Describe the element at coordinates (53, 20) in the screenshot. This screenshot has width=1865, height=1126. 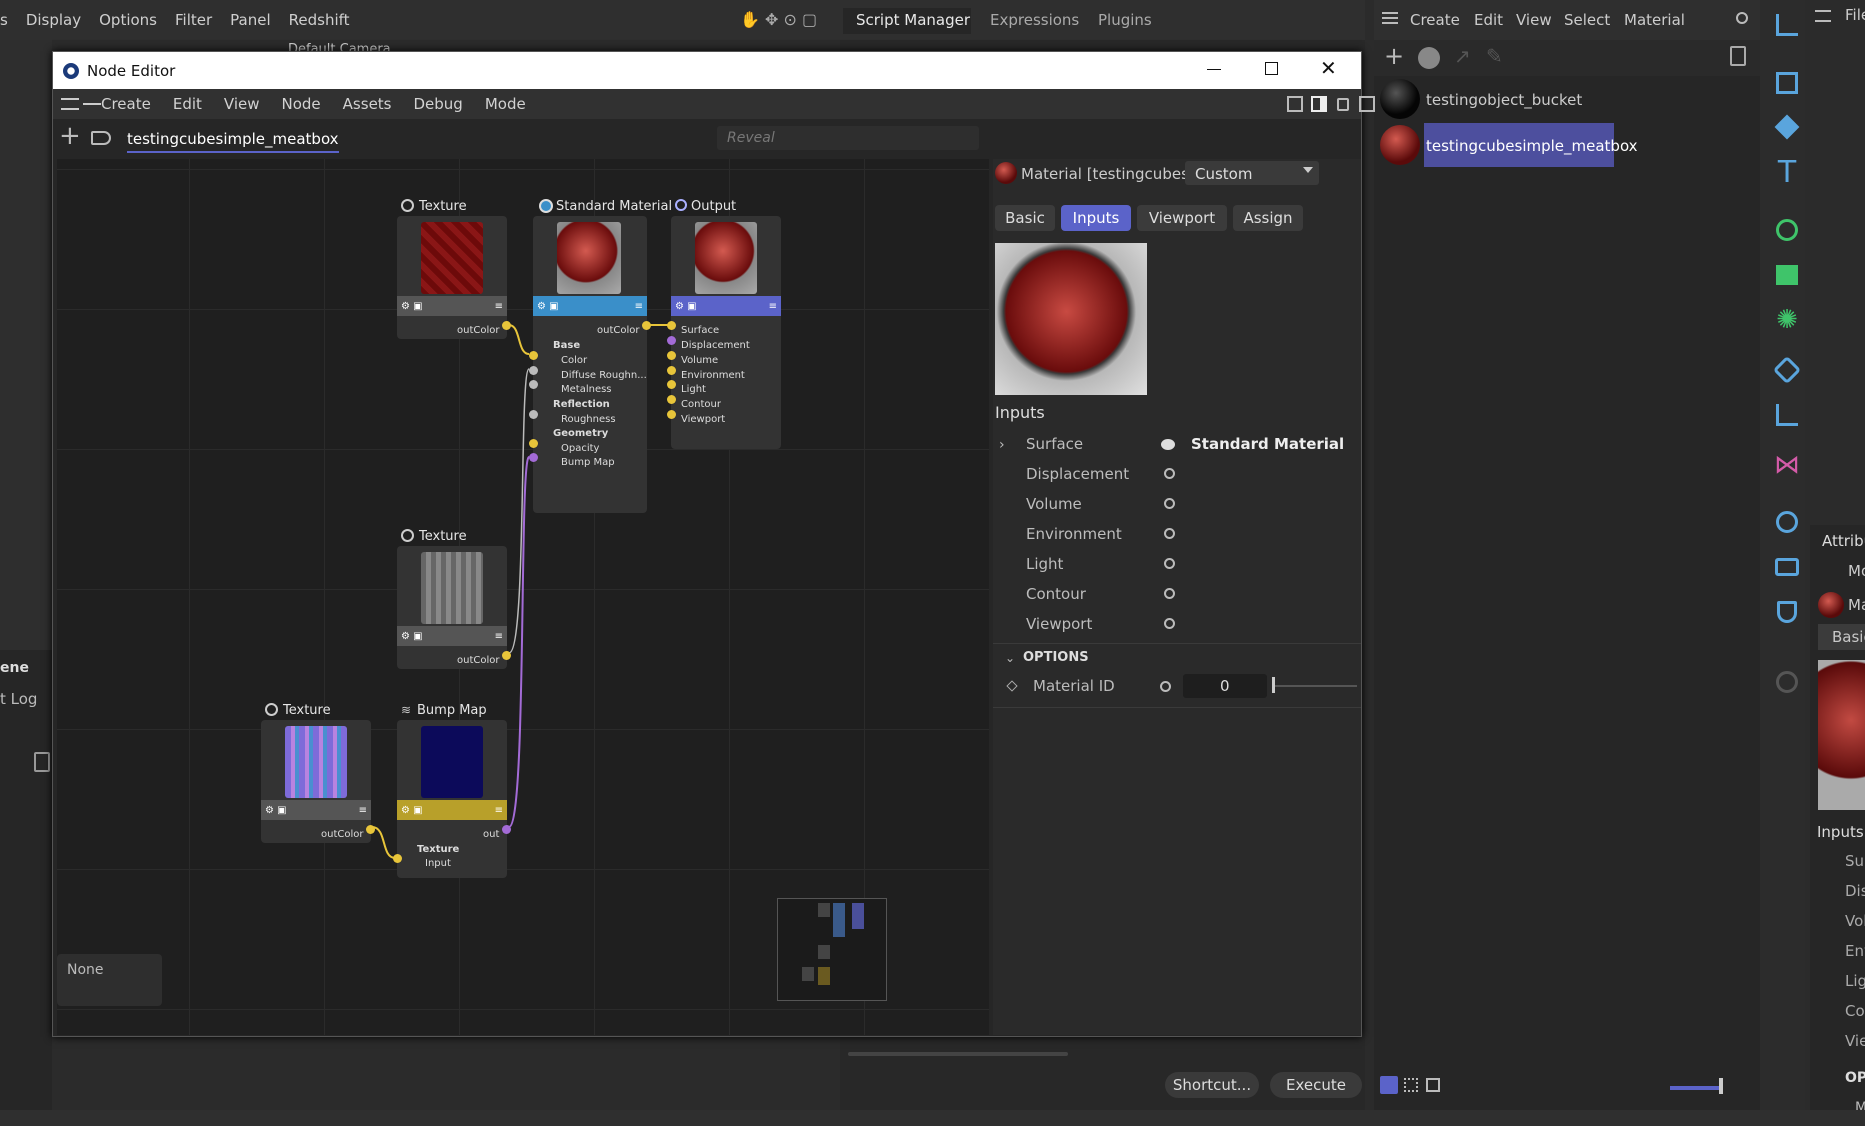
I see `menu-display: Display` at that location.